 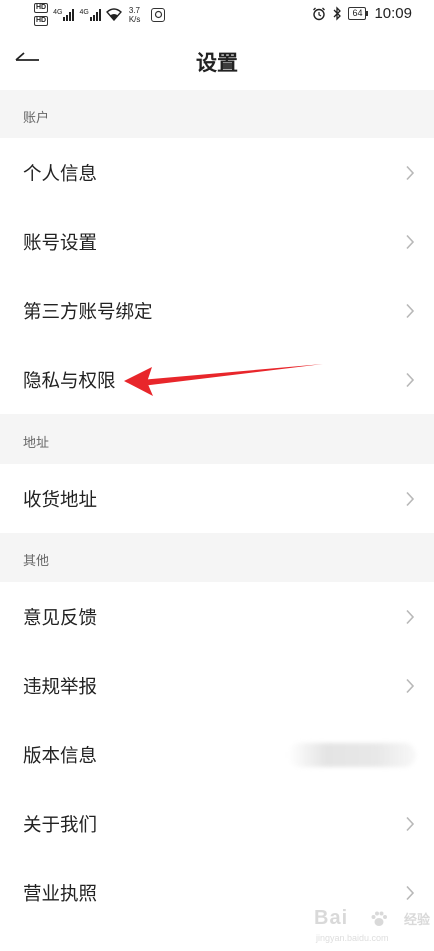 What do you see at coordinates (60, 825) in the screenshot?
I see `item-label: 关于我们` at bounding box center [60, 825].